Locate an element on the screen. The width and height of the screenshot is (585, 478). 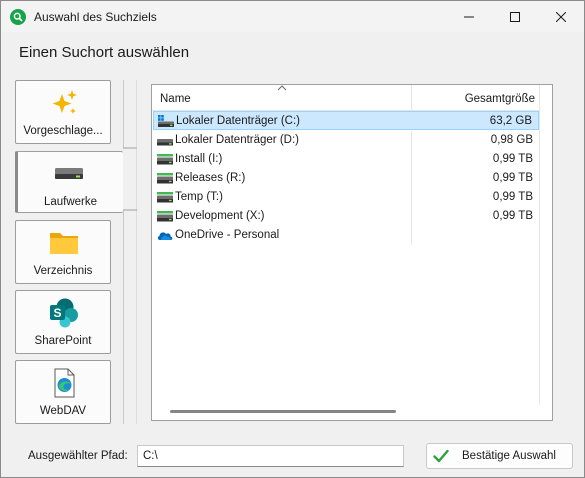
list-row: Lokaler Datenträger (C:) 63,2 GB is located at coordinates (346, 120).